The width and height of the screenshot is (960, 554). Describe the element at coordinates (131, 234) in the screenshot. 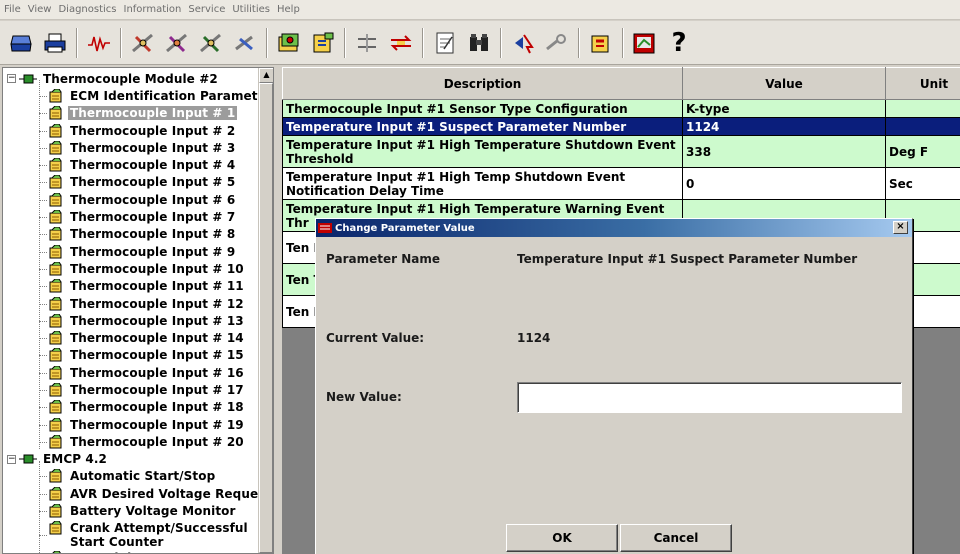

I see `tree-item: Thermocouple Input # 8` at that location.